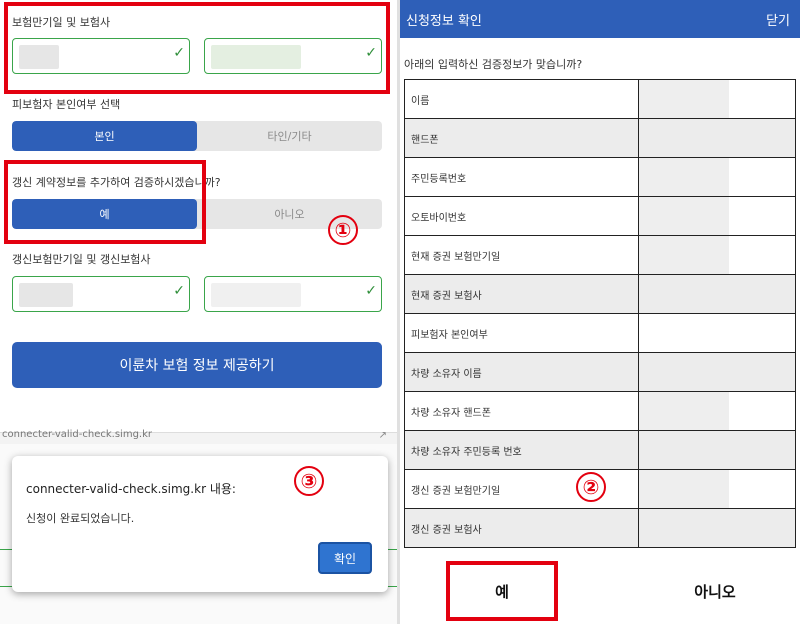 The width and height of the screenshot is (800, 624). What do you see at coordinates (197, 48) in the screenshot?
I see `highlight-box-insurance` at bounding box center [197, 48].